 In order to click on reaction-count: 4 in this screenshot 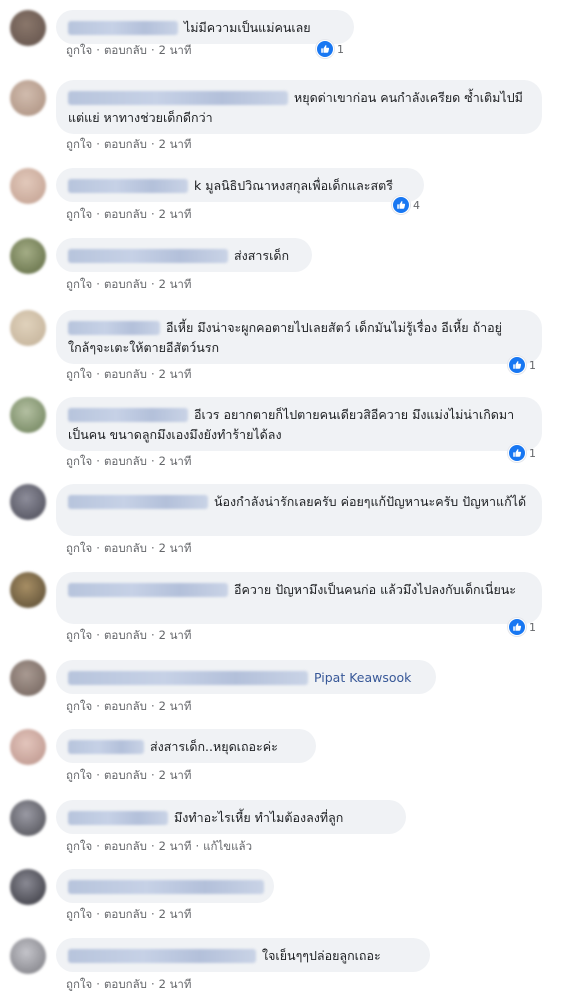, I will do `click(406, 205)`.